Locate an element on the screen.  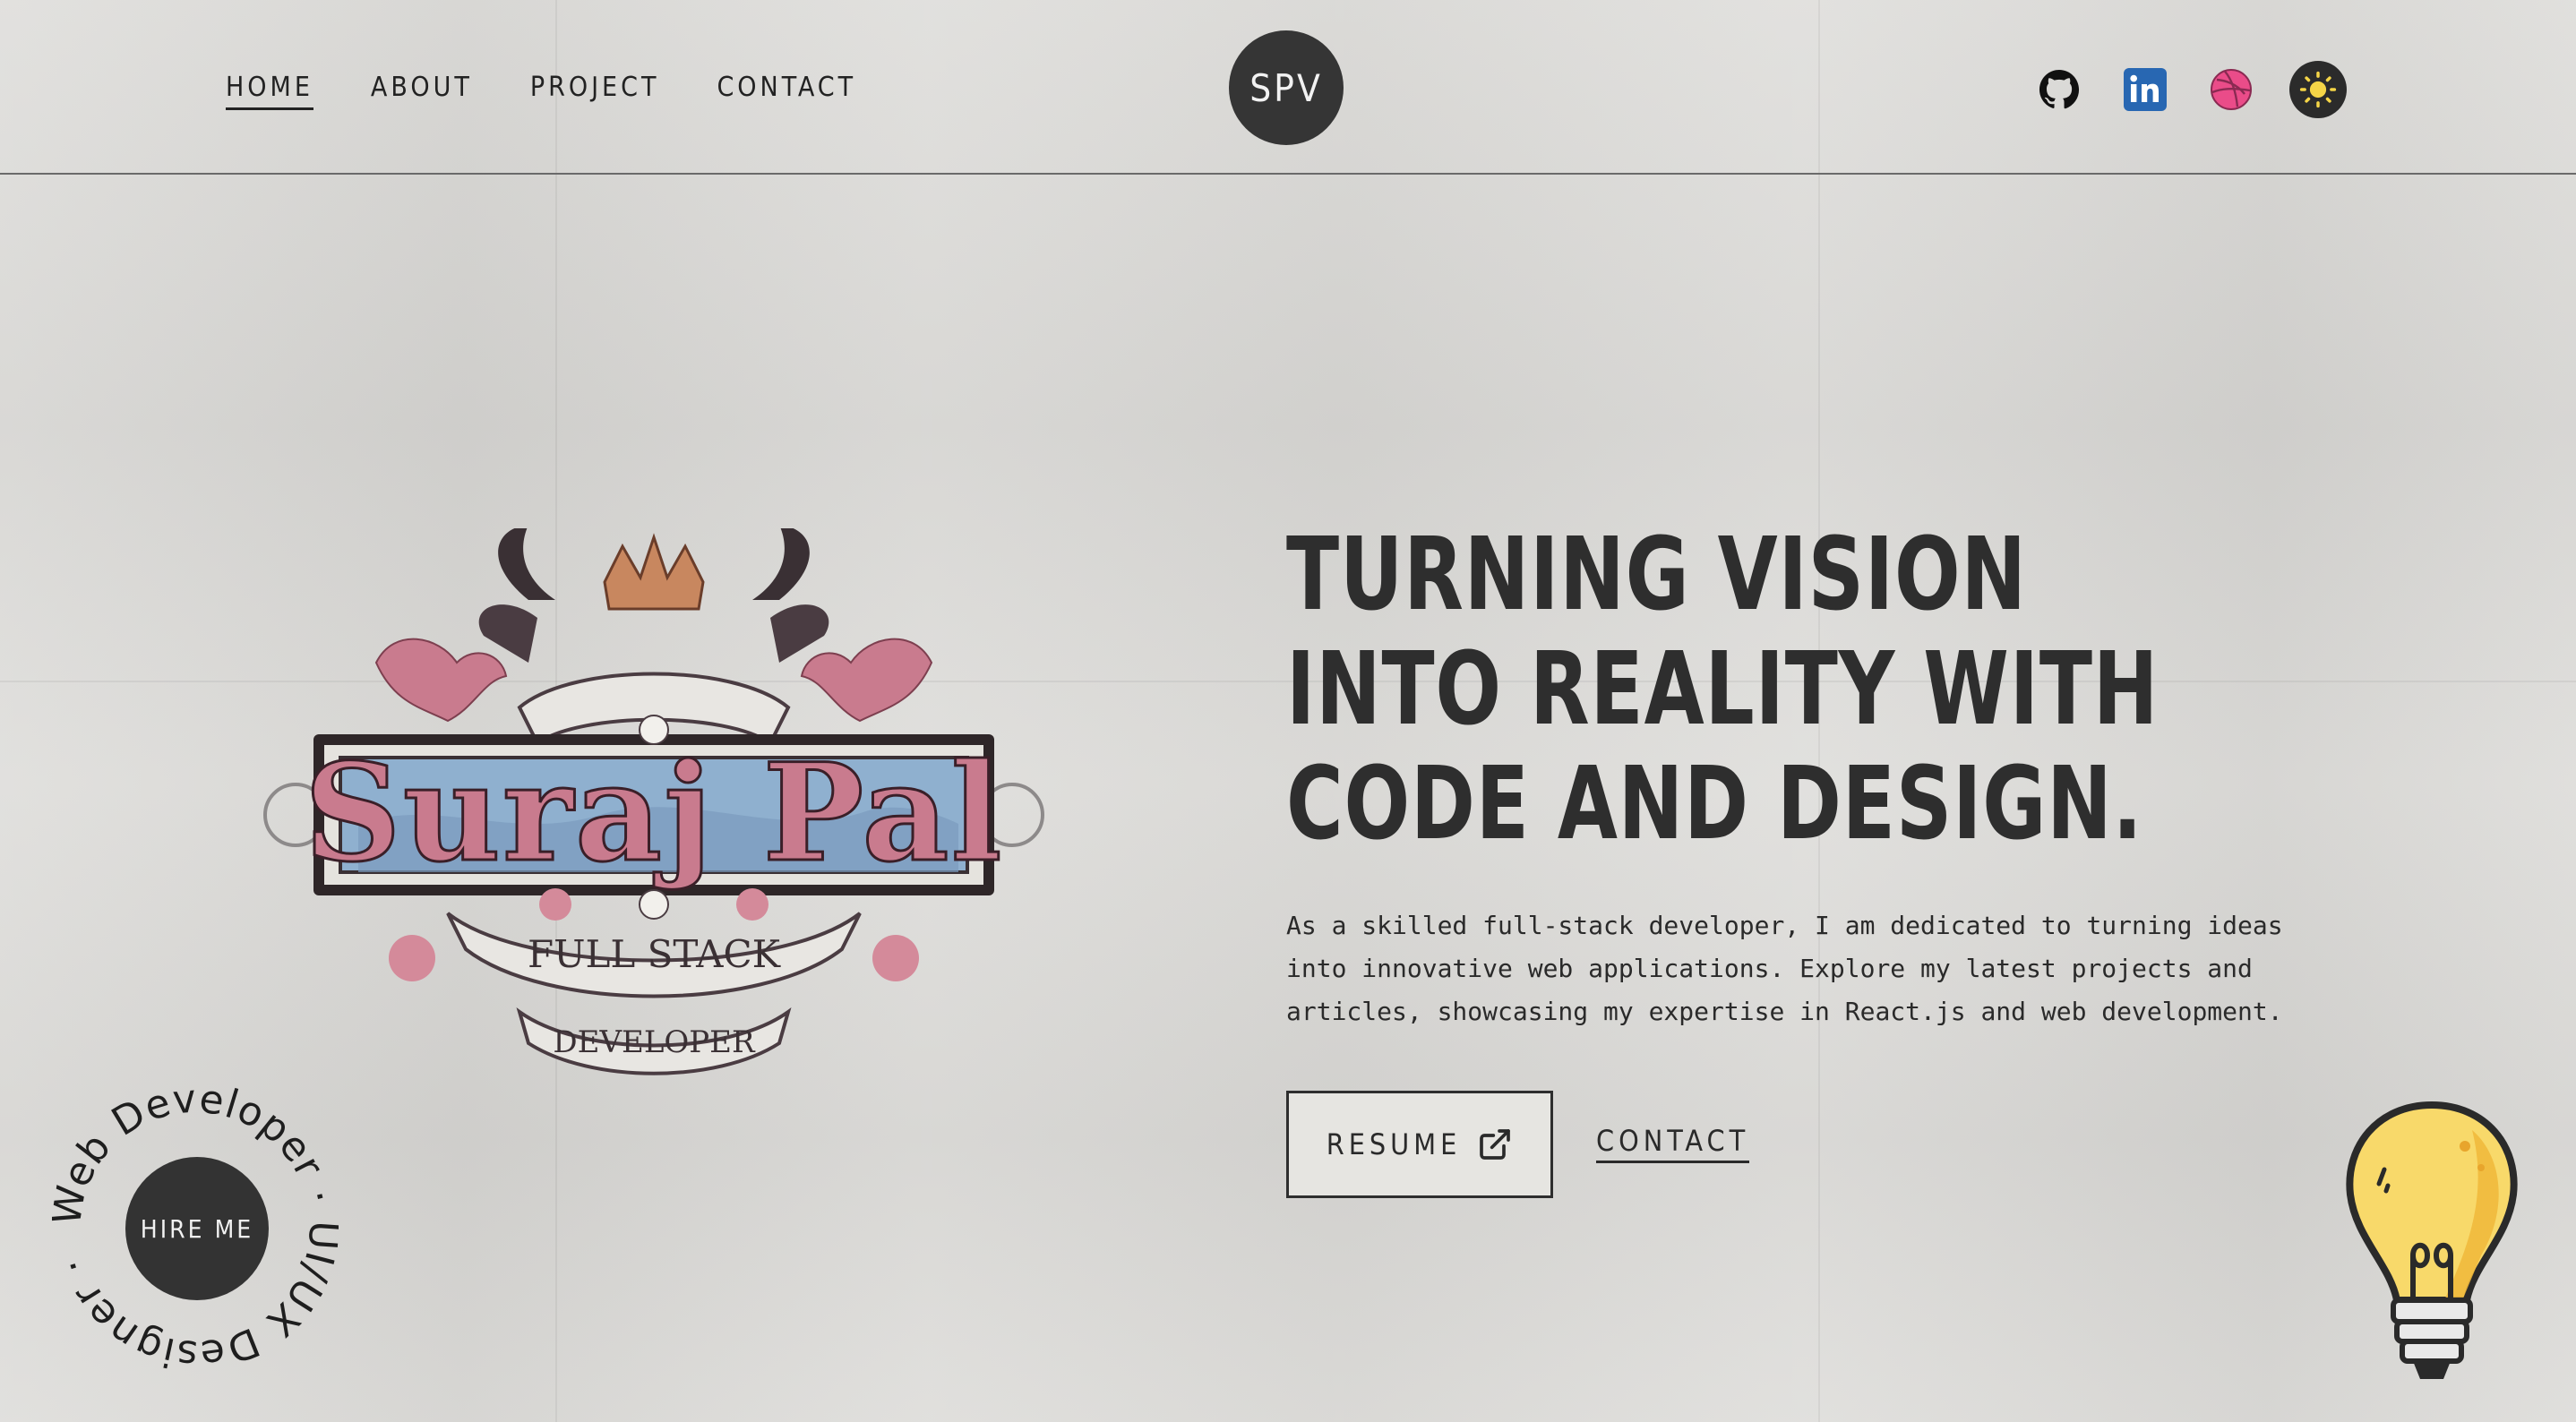
main-nav: HOME ABOUT PROJECT CONTACT is located at coordinates (541, 90).